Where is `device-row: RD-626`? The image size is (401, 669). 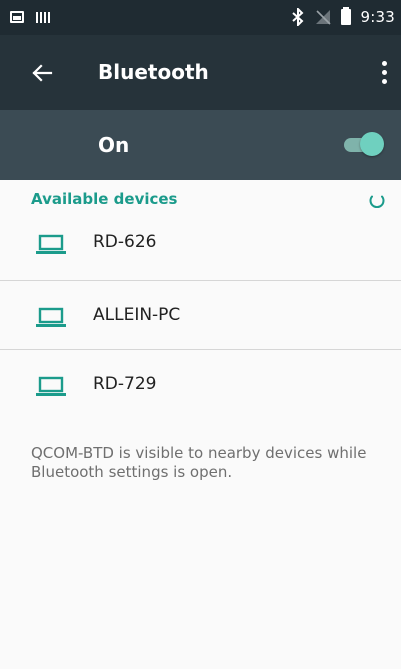 device-row: RD-626 is located at coordinates (200, 244).